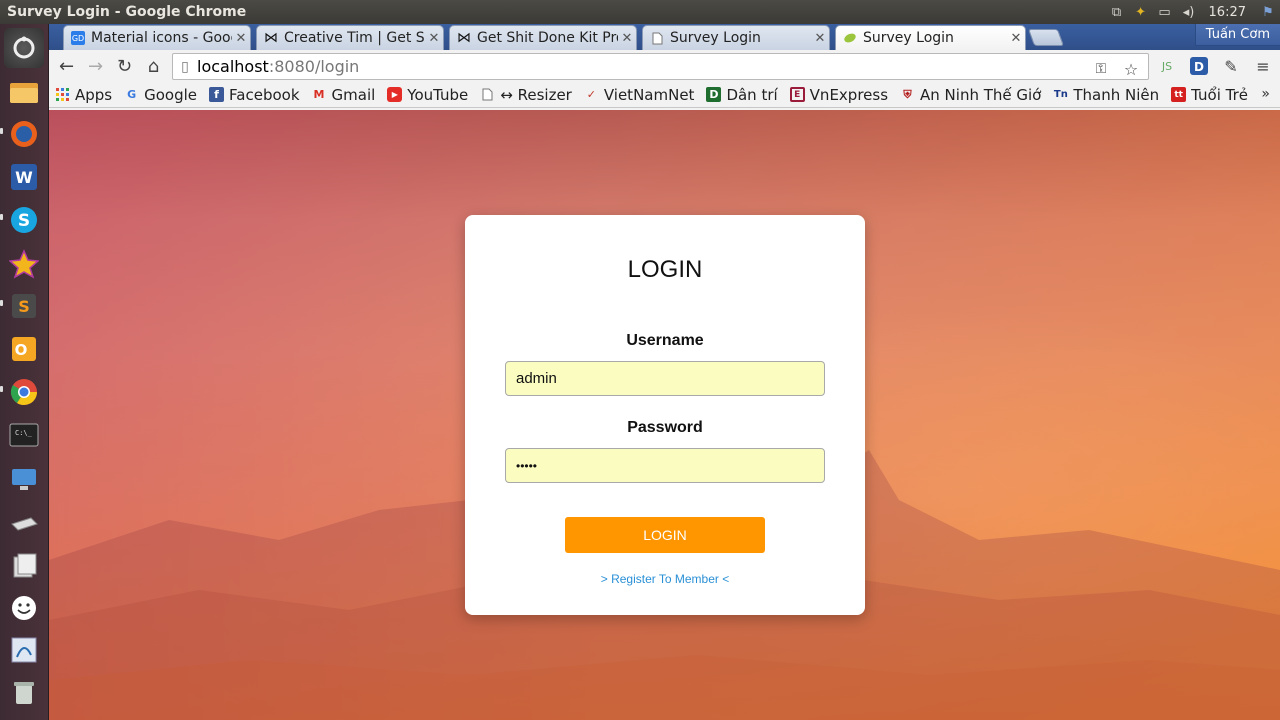 The width and height of the screenshot is (1280, 720). I want to click on bookmark-facebook: f Facebook, so click(254, 94).